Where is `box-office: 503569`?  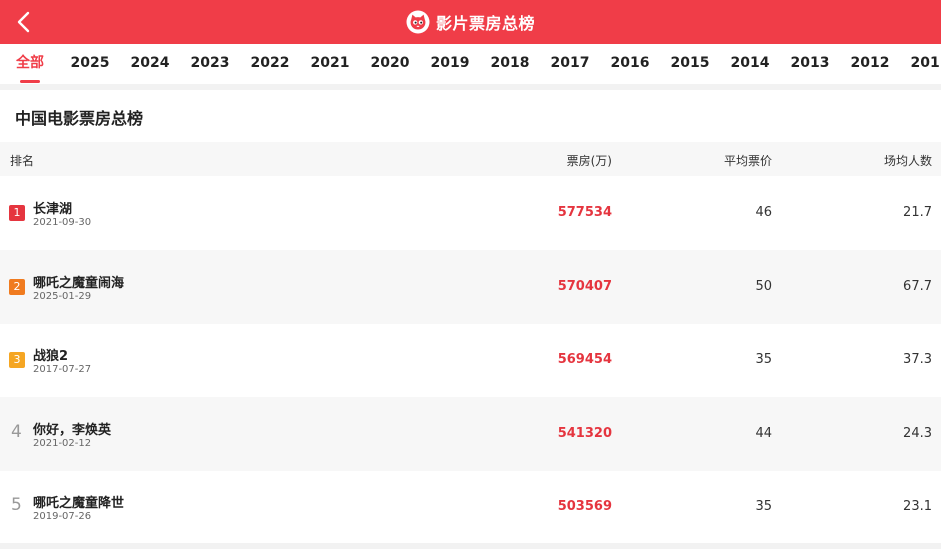
box-office: 503569 is located at coordinates (584, 506).